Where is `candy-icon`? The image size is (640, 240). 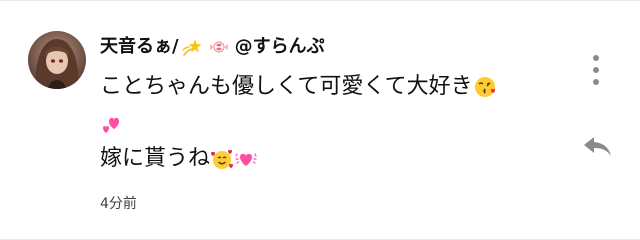 candy-icon is located at coordinates (219, 47).